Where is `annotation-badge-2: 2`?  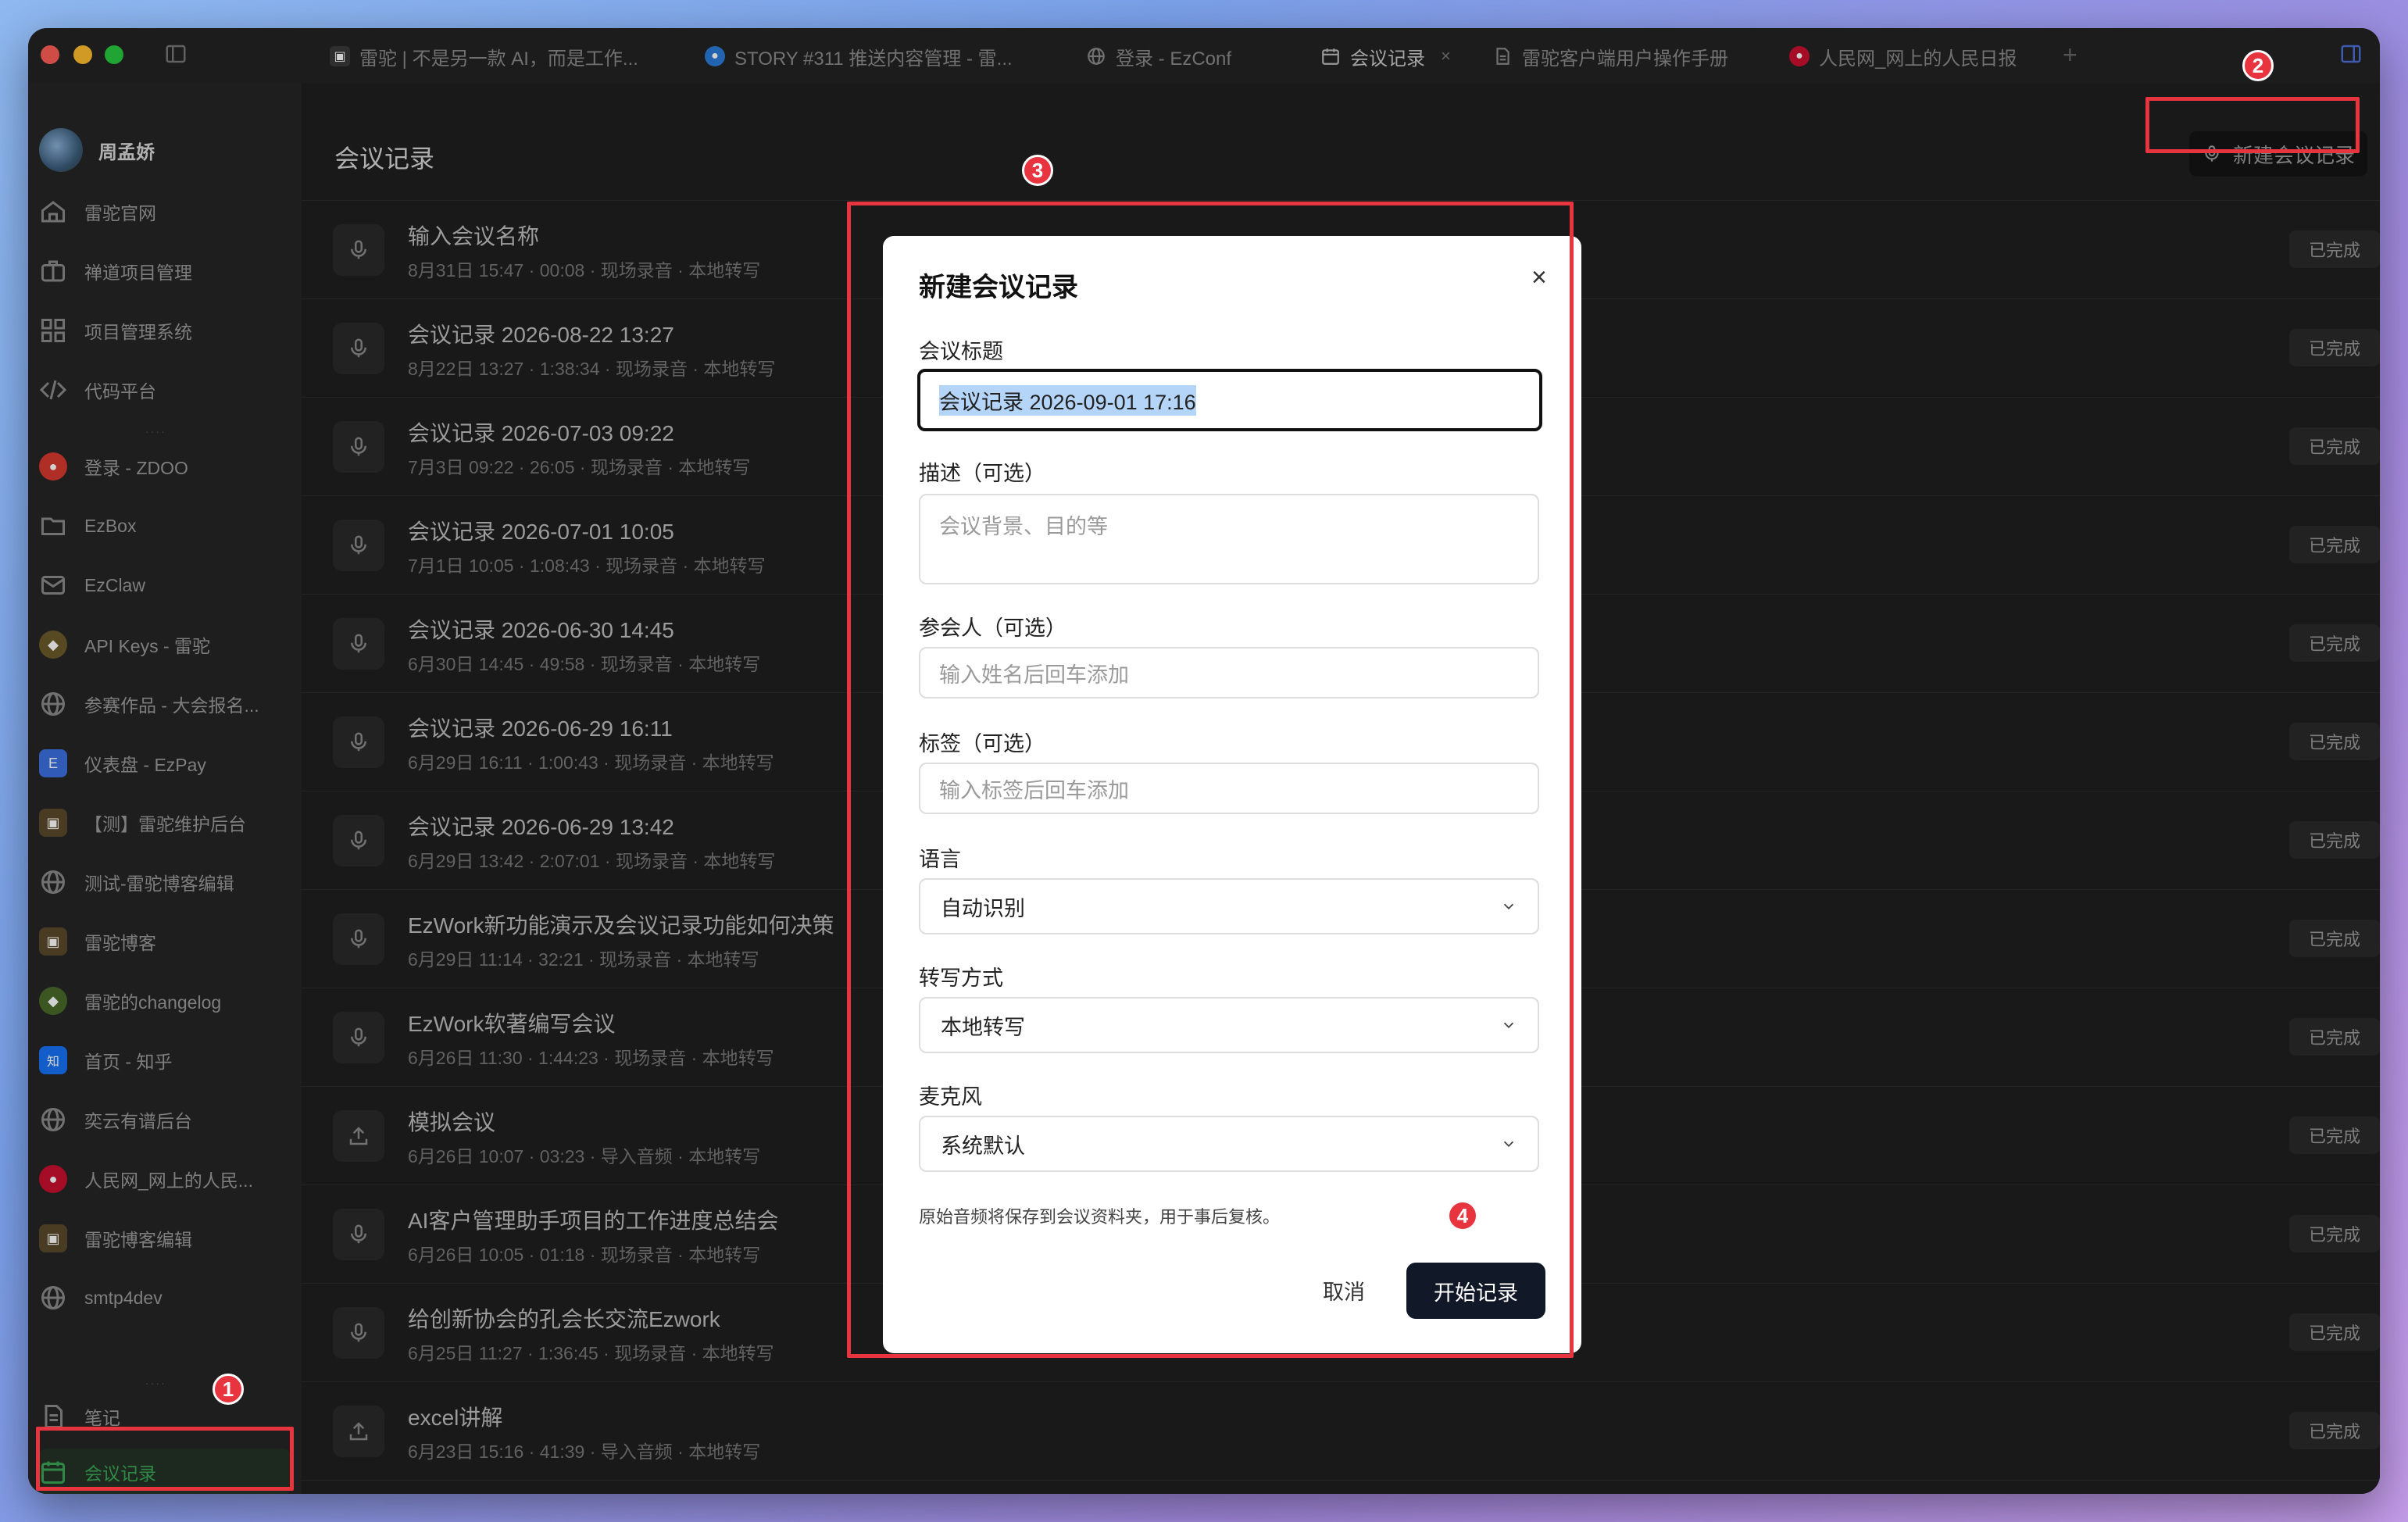
annotation-badge-2: 2 is located at coordinates (2258, 65).